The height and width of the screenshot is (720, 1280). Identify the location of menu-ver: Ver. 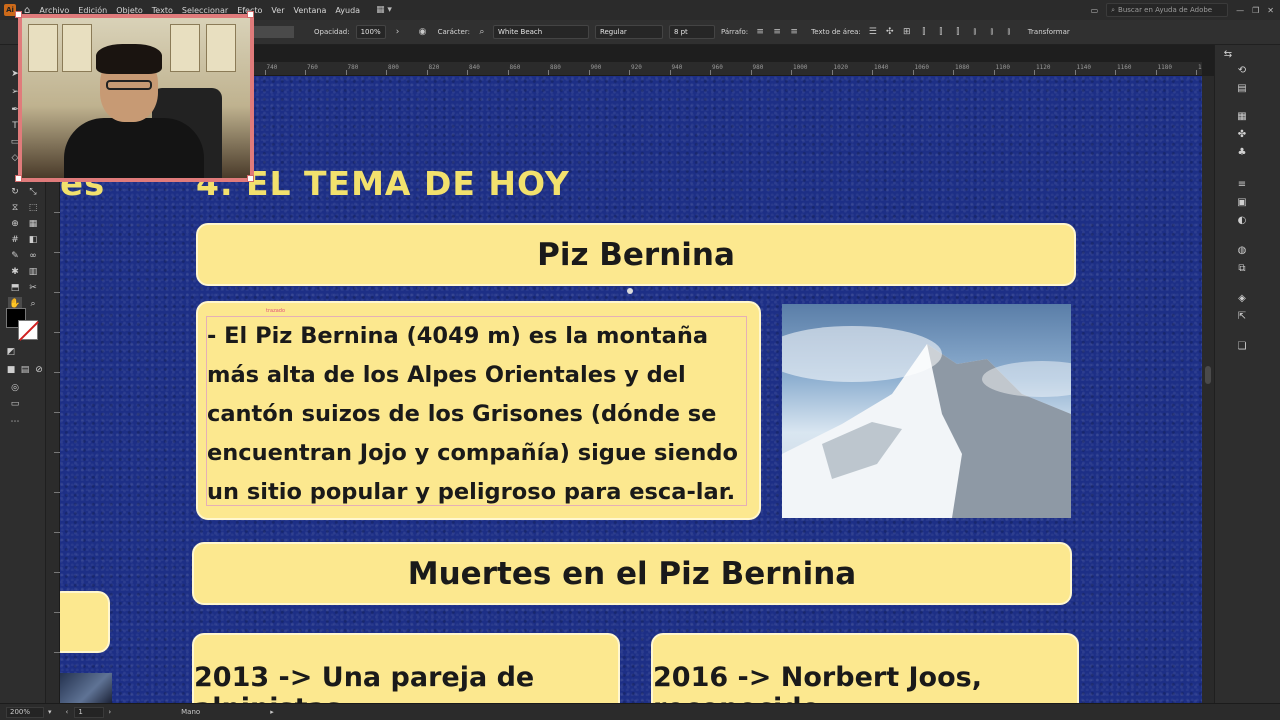
(277, 10).